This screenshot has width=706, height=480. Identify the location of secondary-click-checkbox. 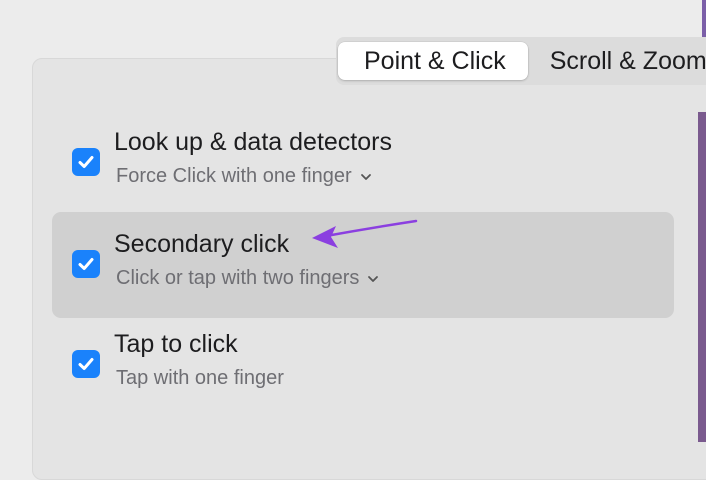
(86, 264).